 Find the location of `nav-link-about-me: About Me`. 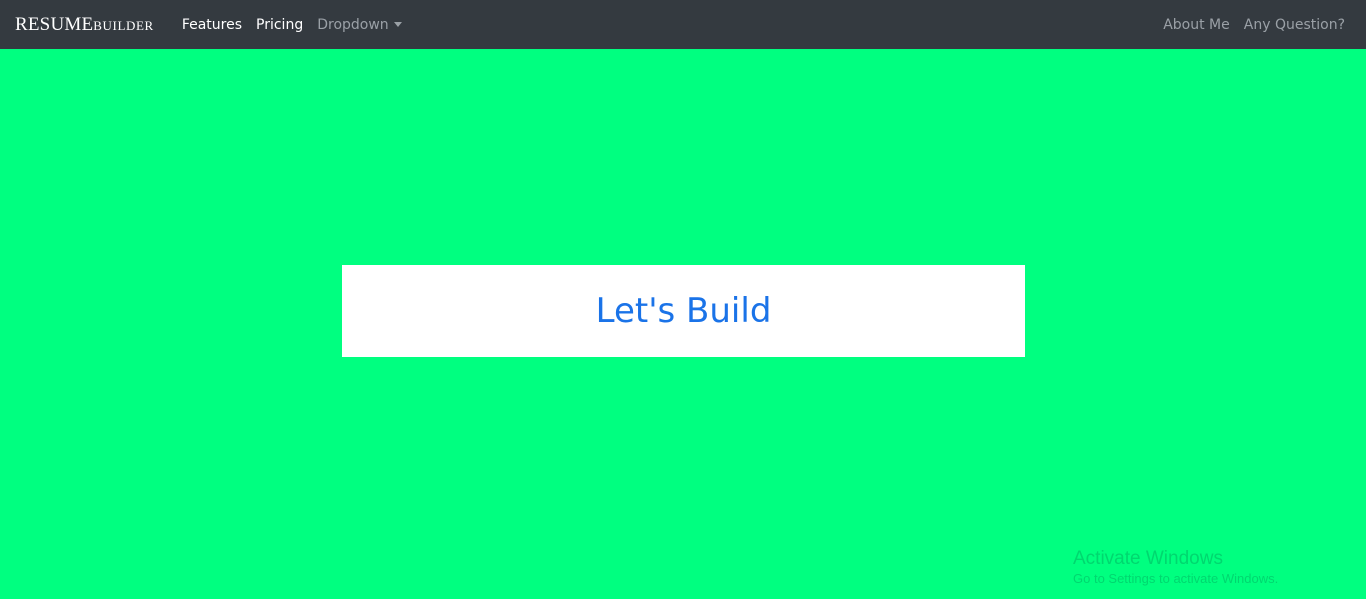

nav-link-about-me: About Me is located at coordinates (1196, 25).